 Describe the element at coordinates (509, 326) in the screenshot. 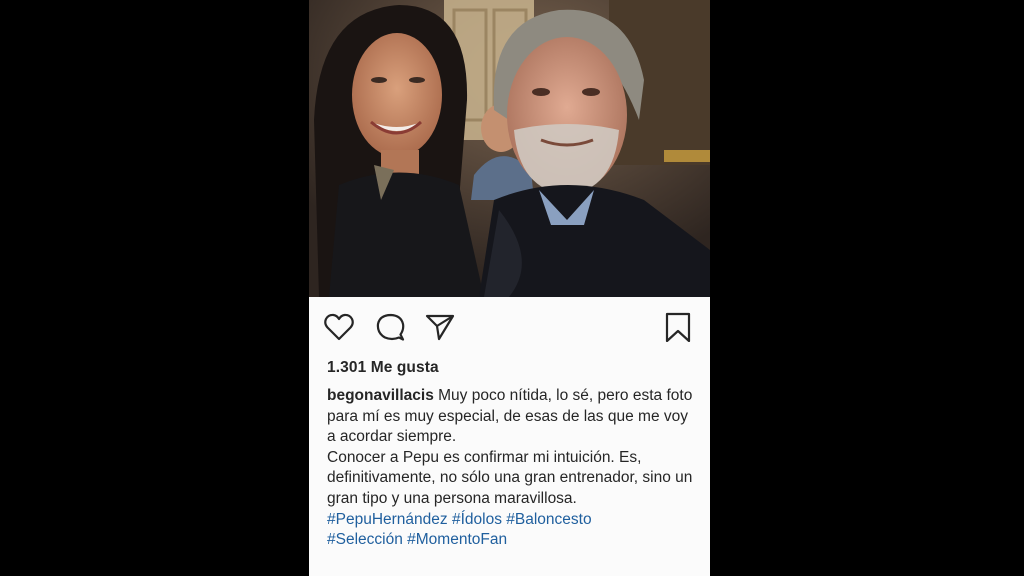

I see `post-actions-bar` at that location.